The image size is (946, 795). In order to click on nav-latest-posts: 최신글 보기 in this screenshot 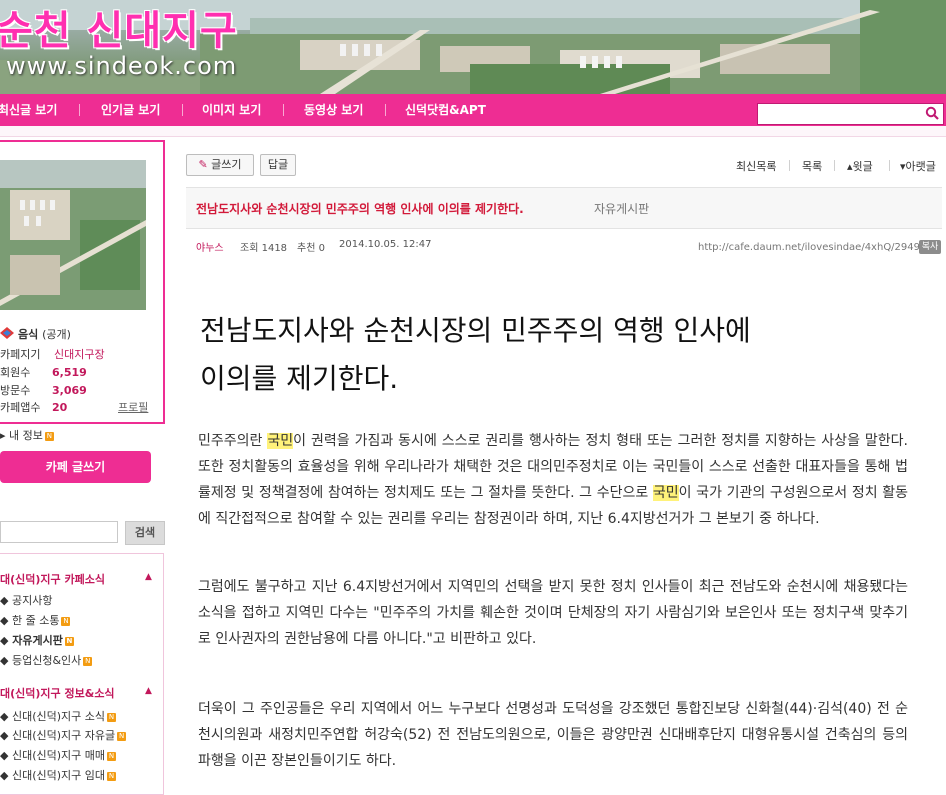, I will do `click(28, 109)`.